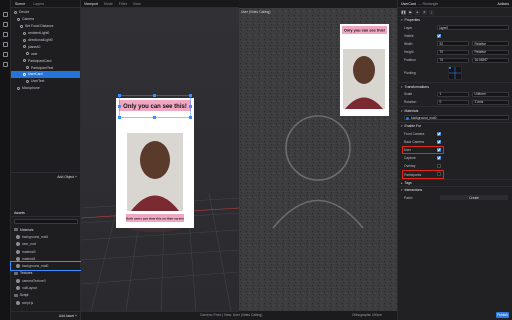 Image resolution: width=512 pixels, height=320 pixels. Describe the element at coordinates (455, 20) in the screenshot. I see `section-properties: ▾ Properties` at that location.